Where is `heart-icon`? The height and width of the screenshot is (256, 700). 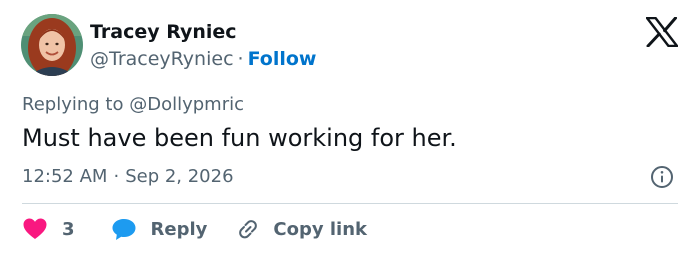
heart-icon is located at coordinates (35, 228).